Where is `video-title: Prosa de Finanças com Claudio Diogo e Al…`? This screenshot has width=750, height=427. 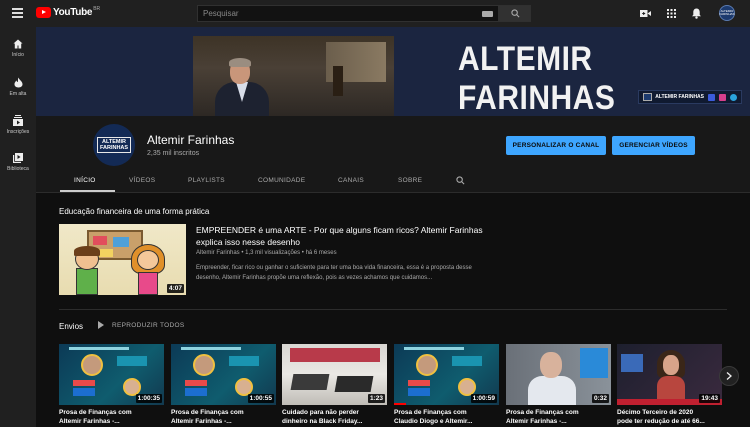
video-title: Prosa de Finanças com Claudio Diogo e Al… is located at coordinates (444, 417).